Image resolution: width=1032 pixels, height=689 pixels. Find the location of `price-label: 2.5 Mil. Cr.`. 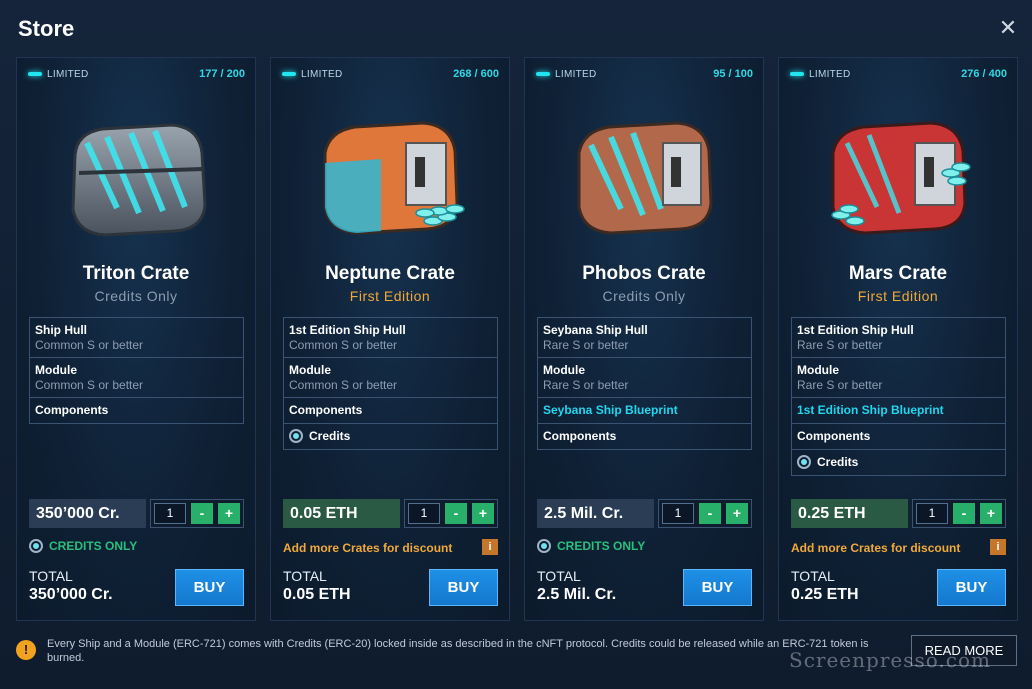

price-label: 2.5 Mil. Cr. is located at coordinates (595, 513).